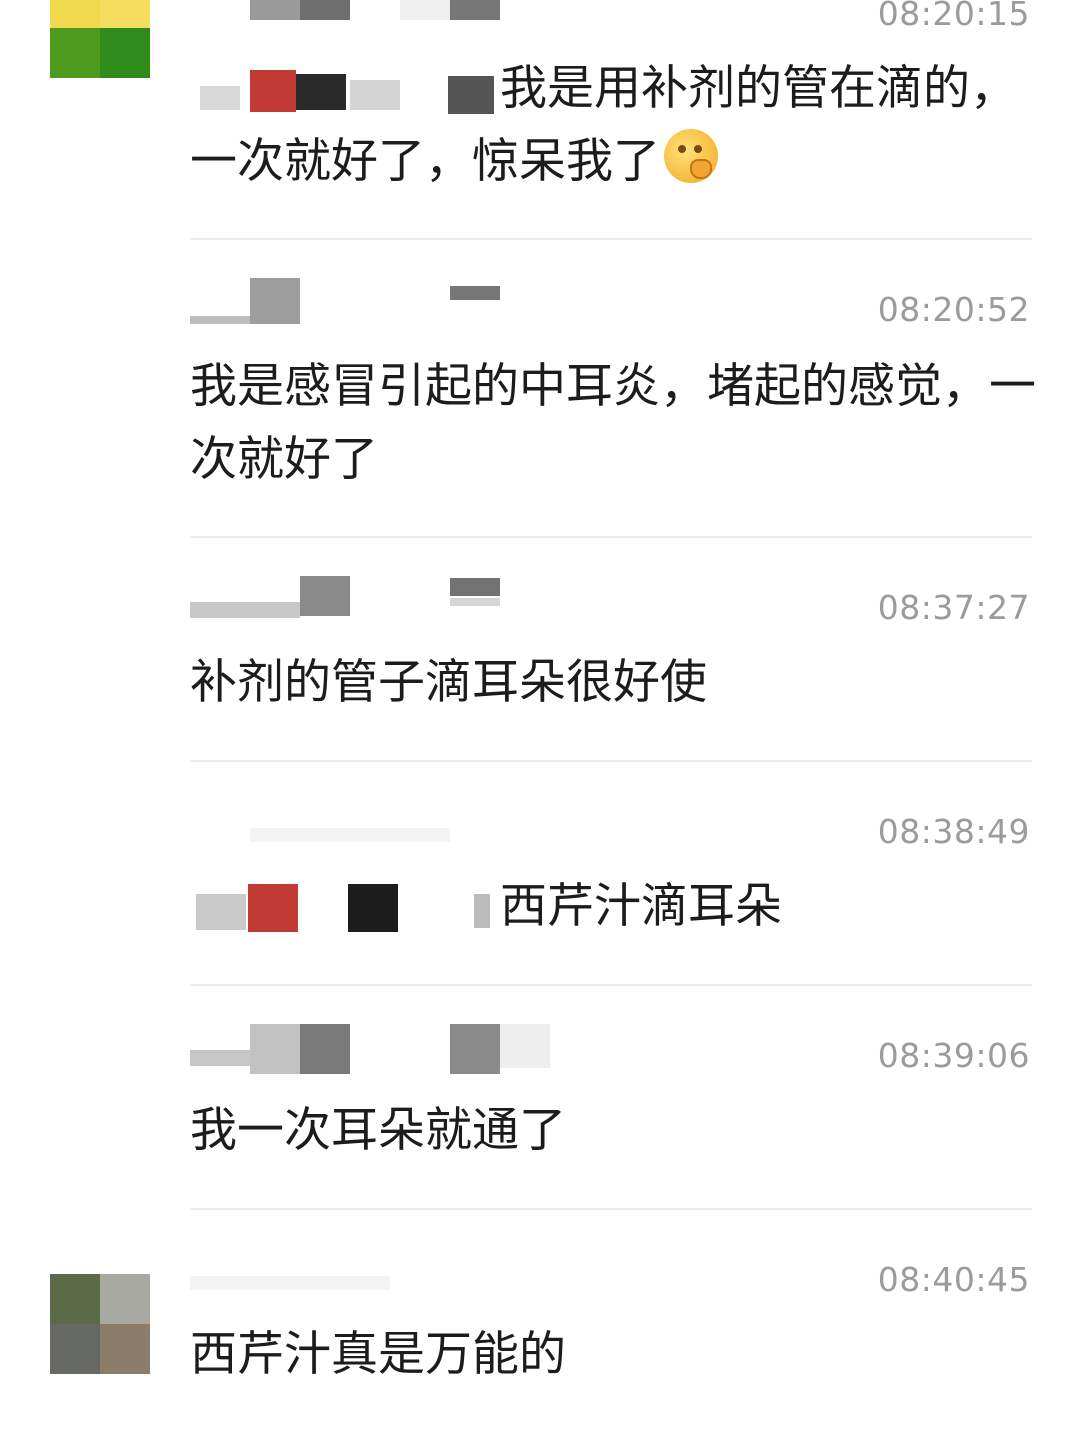 The width and height of the screenshot is (1080, 1430). Describe the element at coordinates (953, 309) in the screenshot. I see `comment-time: 08:20:52` at that location.